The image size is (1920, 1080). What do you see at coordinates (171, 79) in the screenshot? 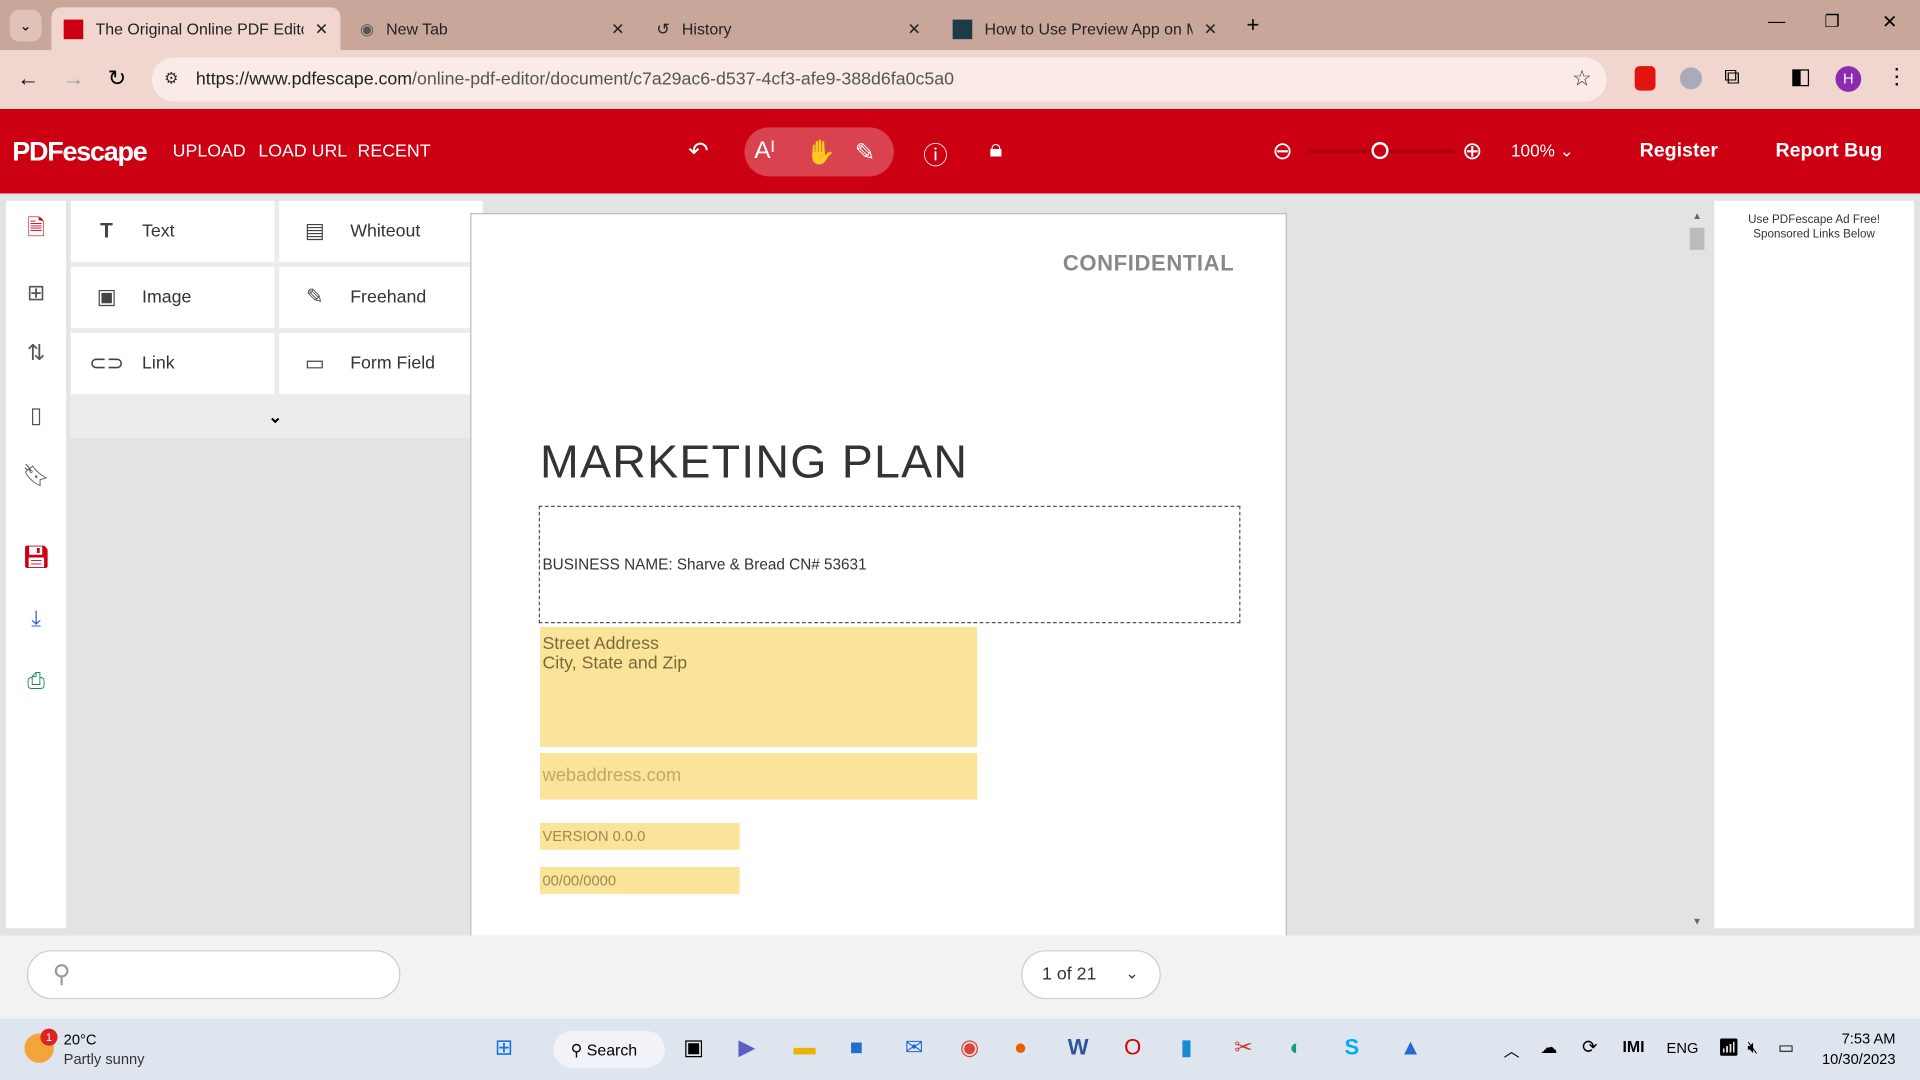
I see `site-info-icon: ⚙` at bounding box center [171, 79].